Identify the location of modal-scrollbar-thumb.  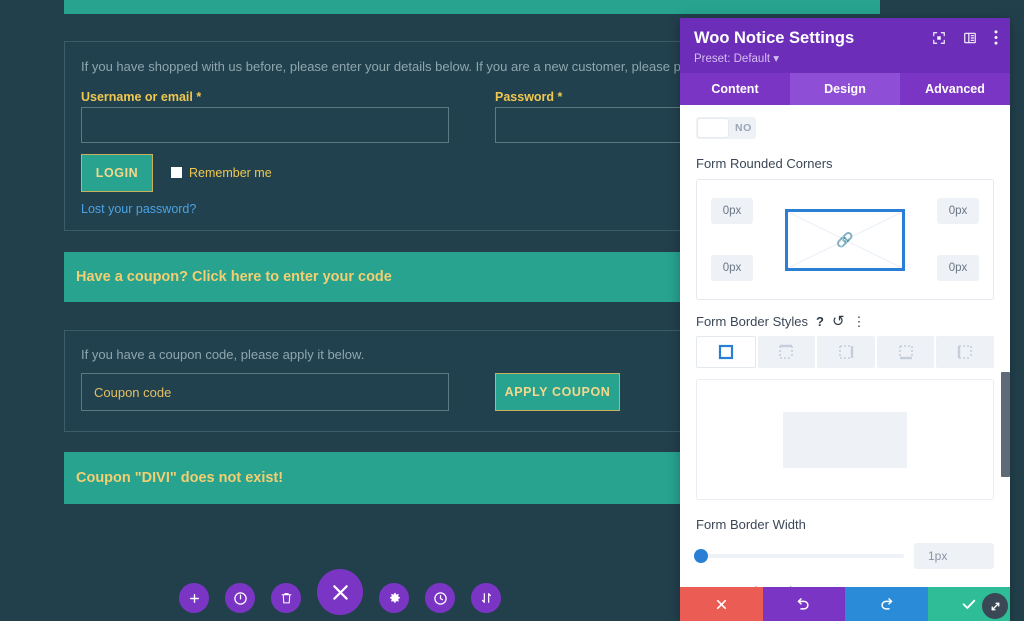
(1005, 424).